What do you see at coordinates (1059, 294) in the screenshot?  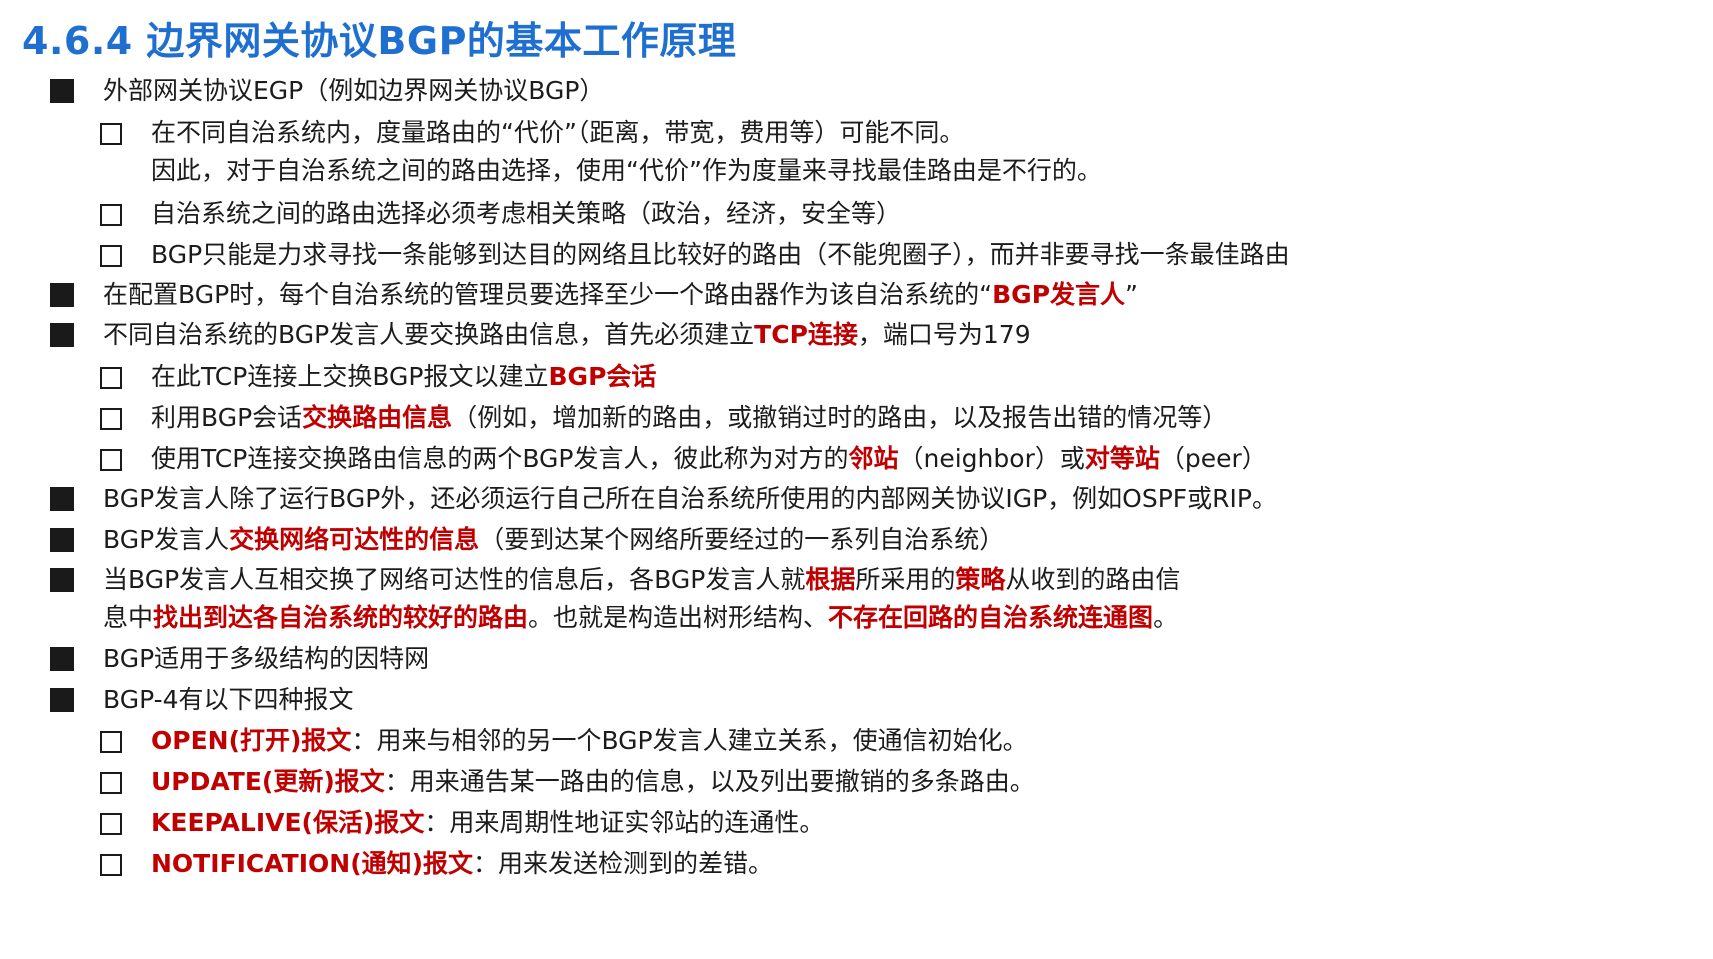 I see `highlight-text: BGP发言人` at bounding box center [1059, 294].